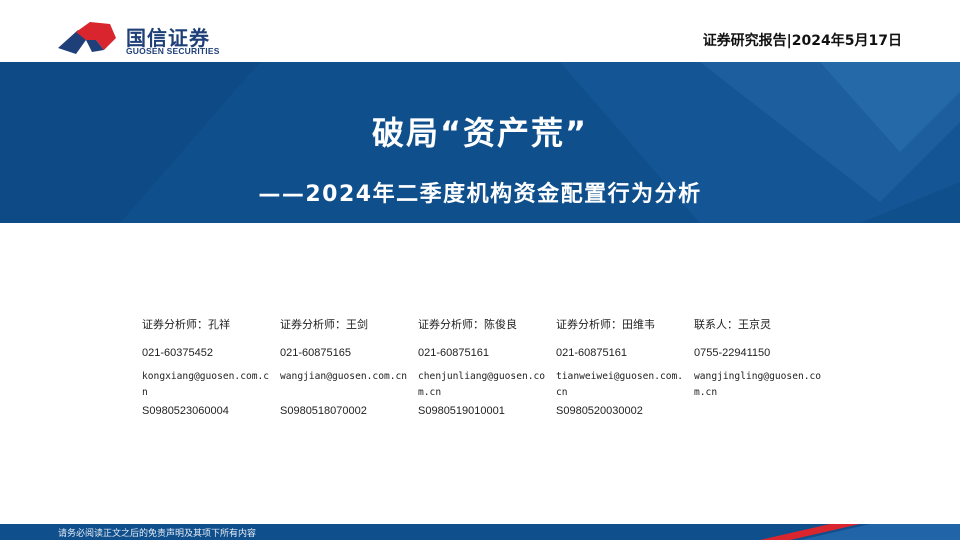 The image size is (960, 540). What do you see at coordinates (732, 353) in the screenshot?
I see `contact-phone: 0755-22941150` at bounding box center [732, 353].